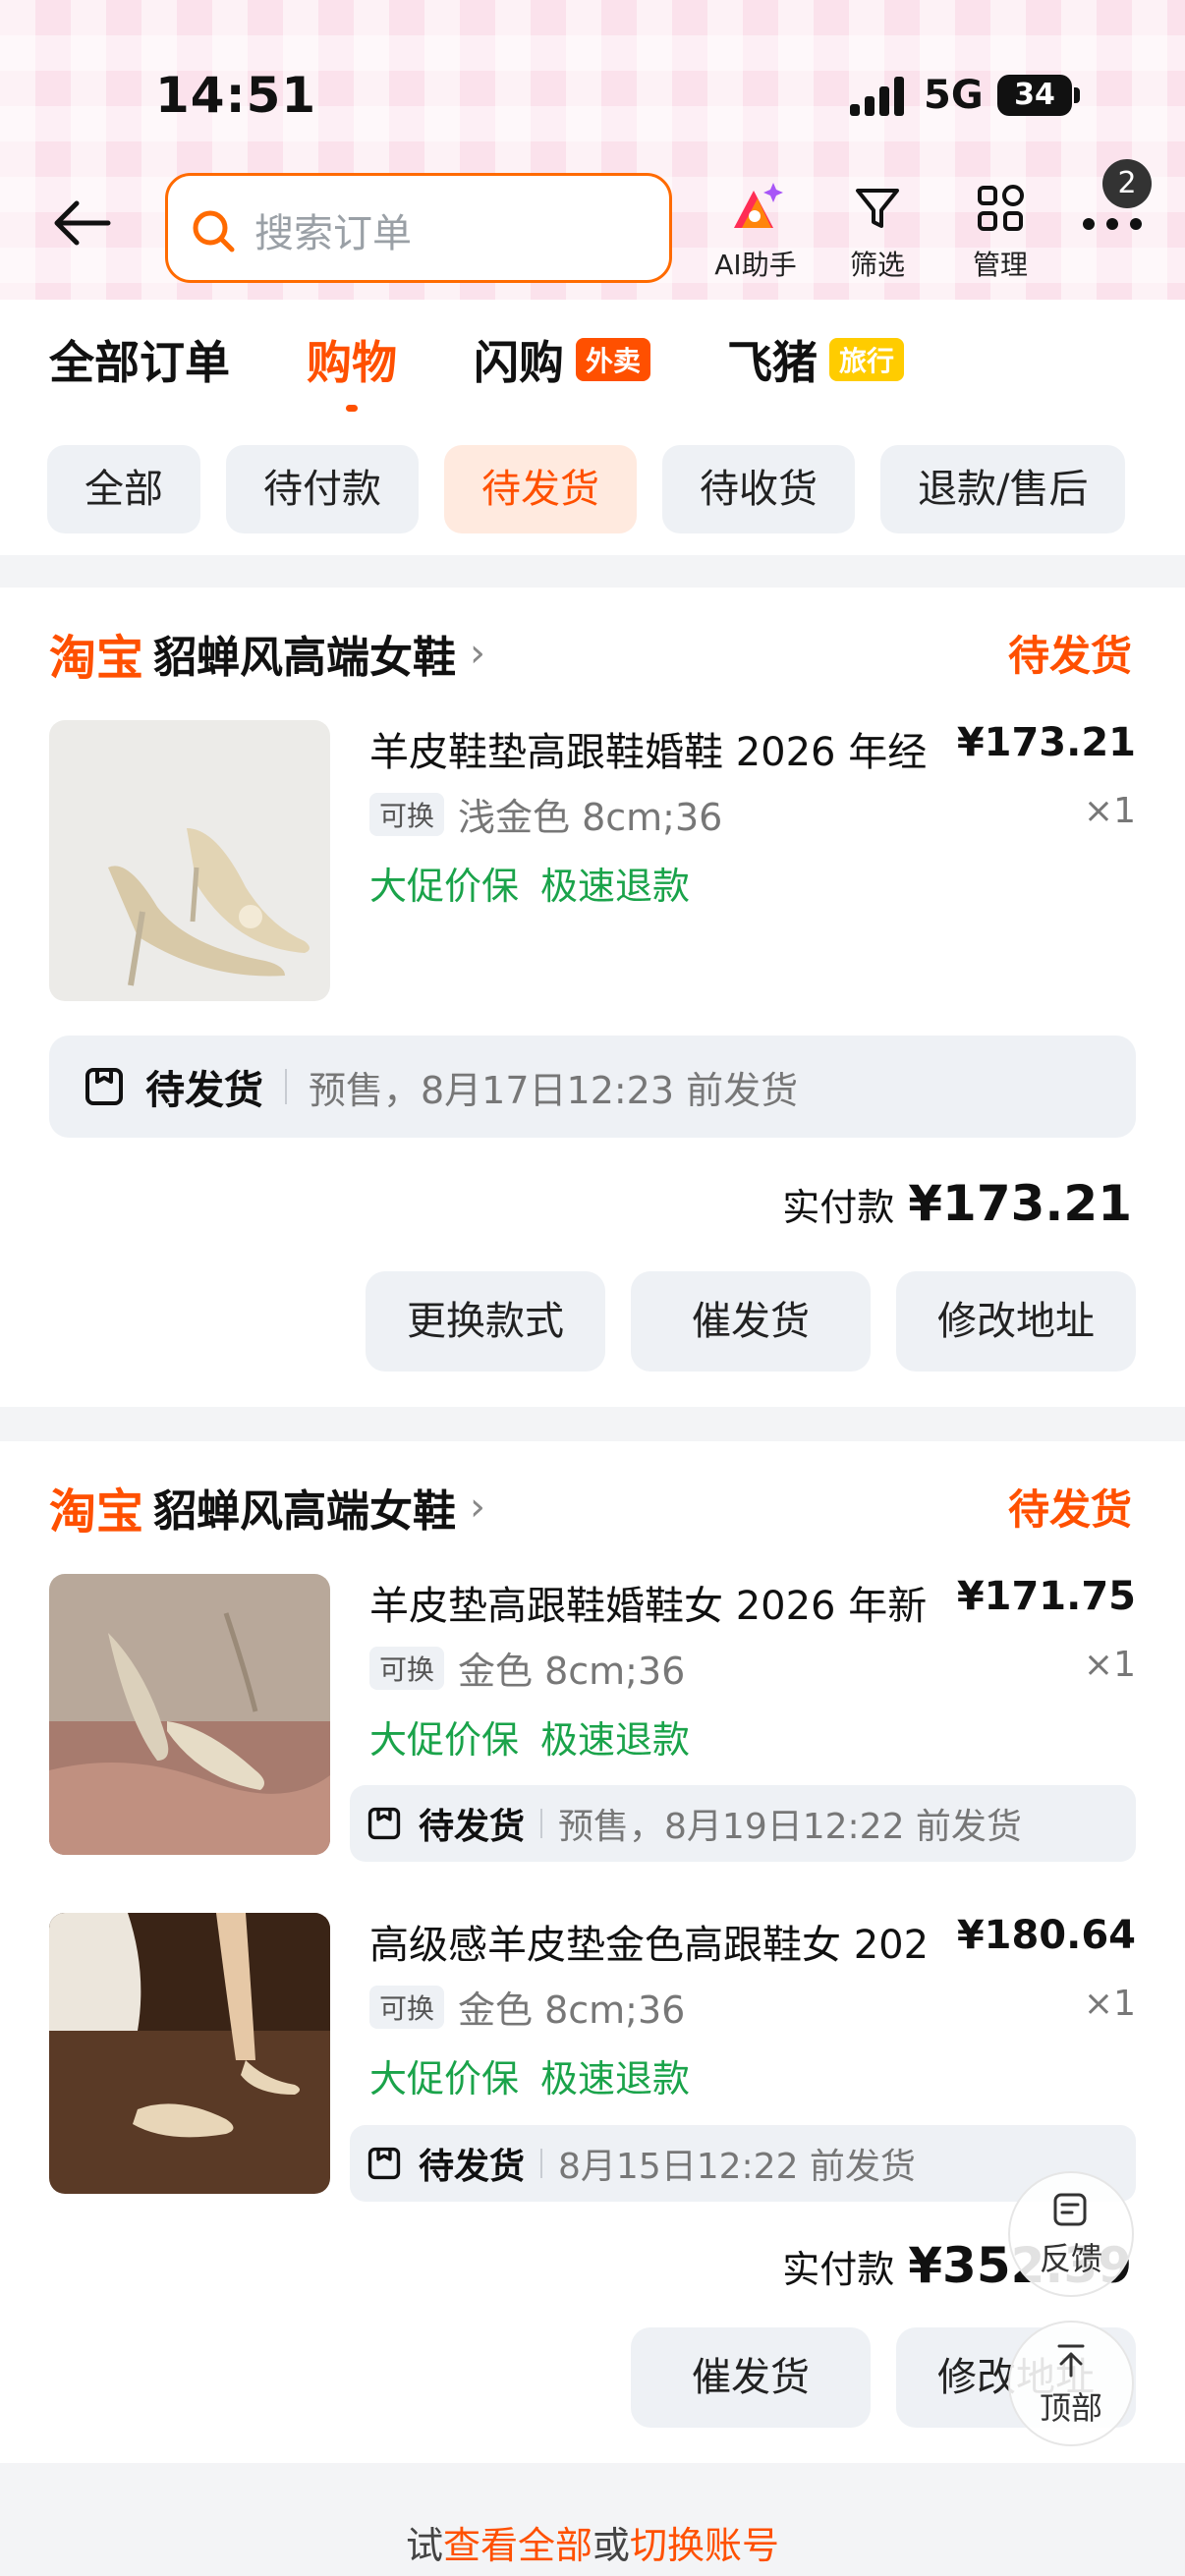  I want to click on order-navigation: 全部订单 购物 闪购 外卖 飞猪 旅行 全部 待付款 待发货 待收货 退款/售后, so click(592, 427).